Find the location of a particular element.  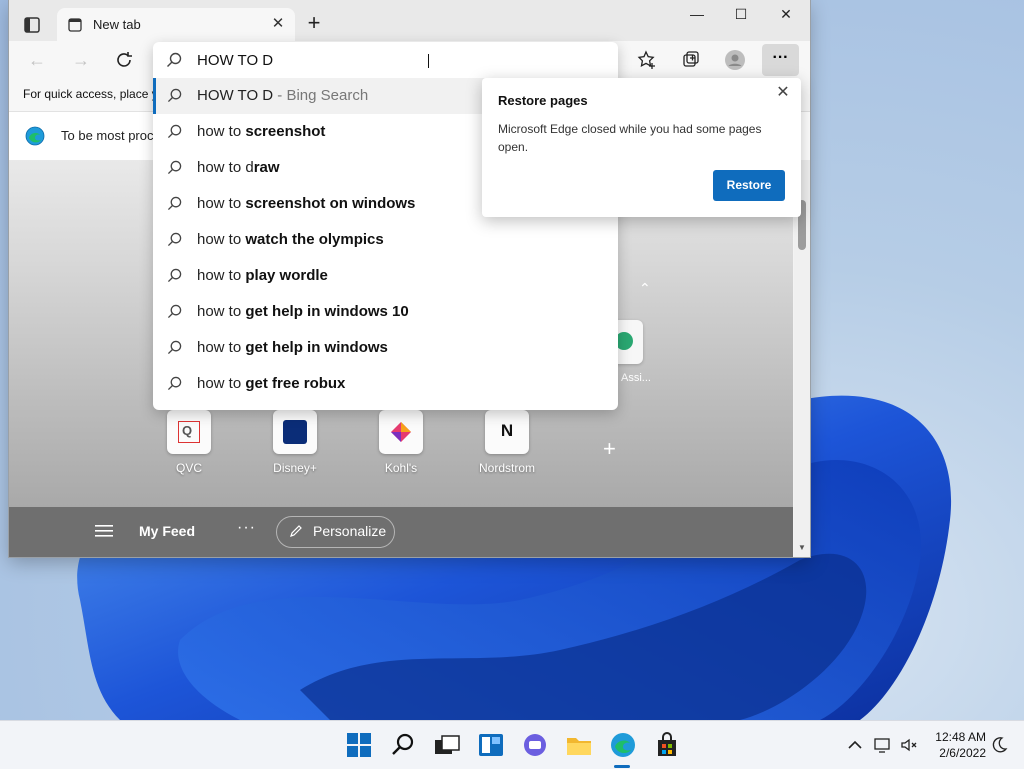

suggestion-completion: screenshot on windows is located at coordinates (330, 203).